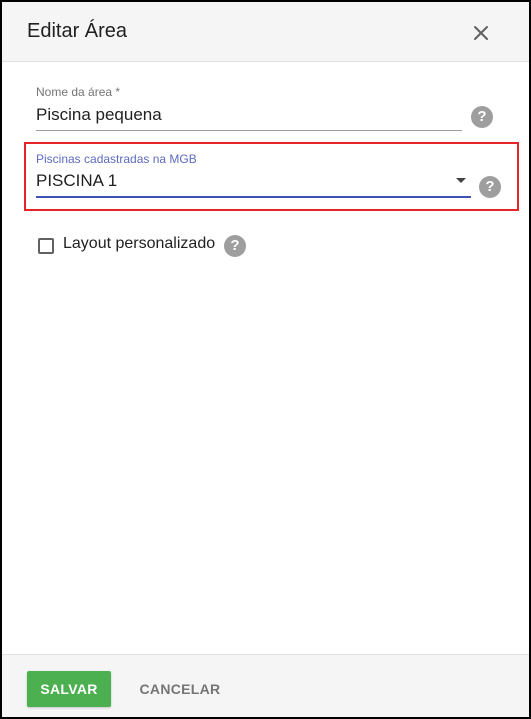 This screenshot has width=531, height=719. I want to click on close-icon, so click(481, 33).